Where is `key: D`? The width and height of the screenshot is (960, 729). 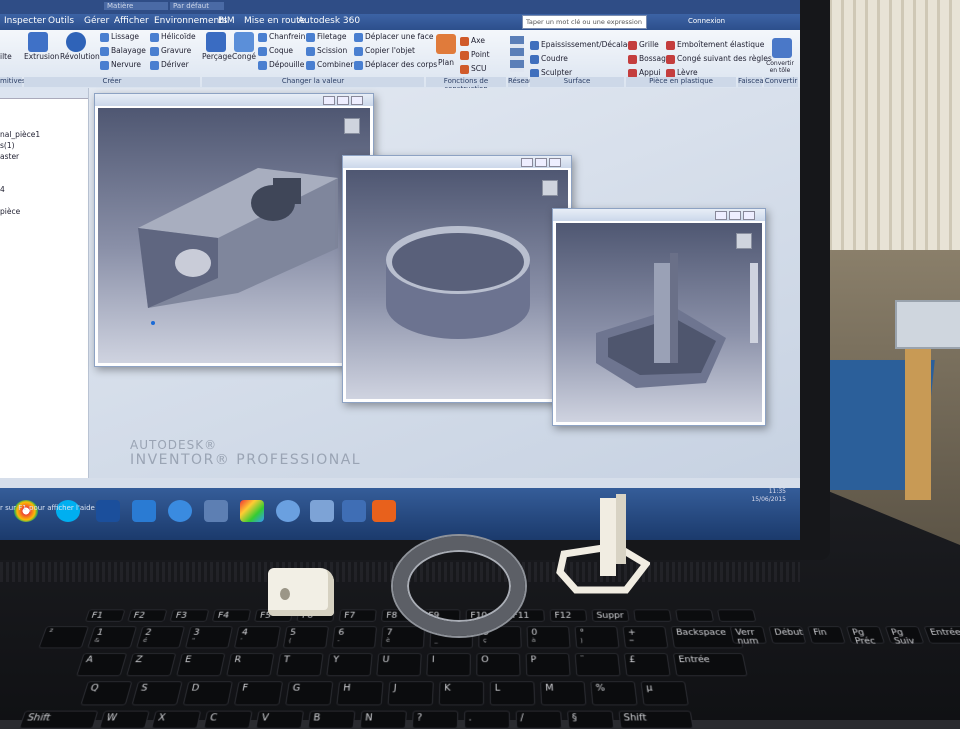 key: D is located at coordinates (207, 693).